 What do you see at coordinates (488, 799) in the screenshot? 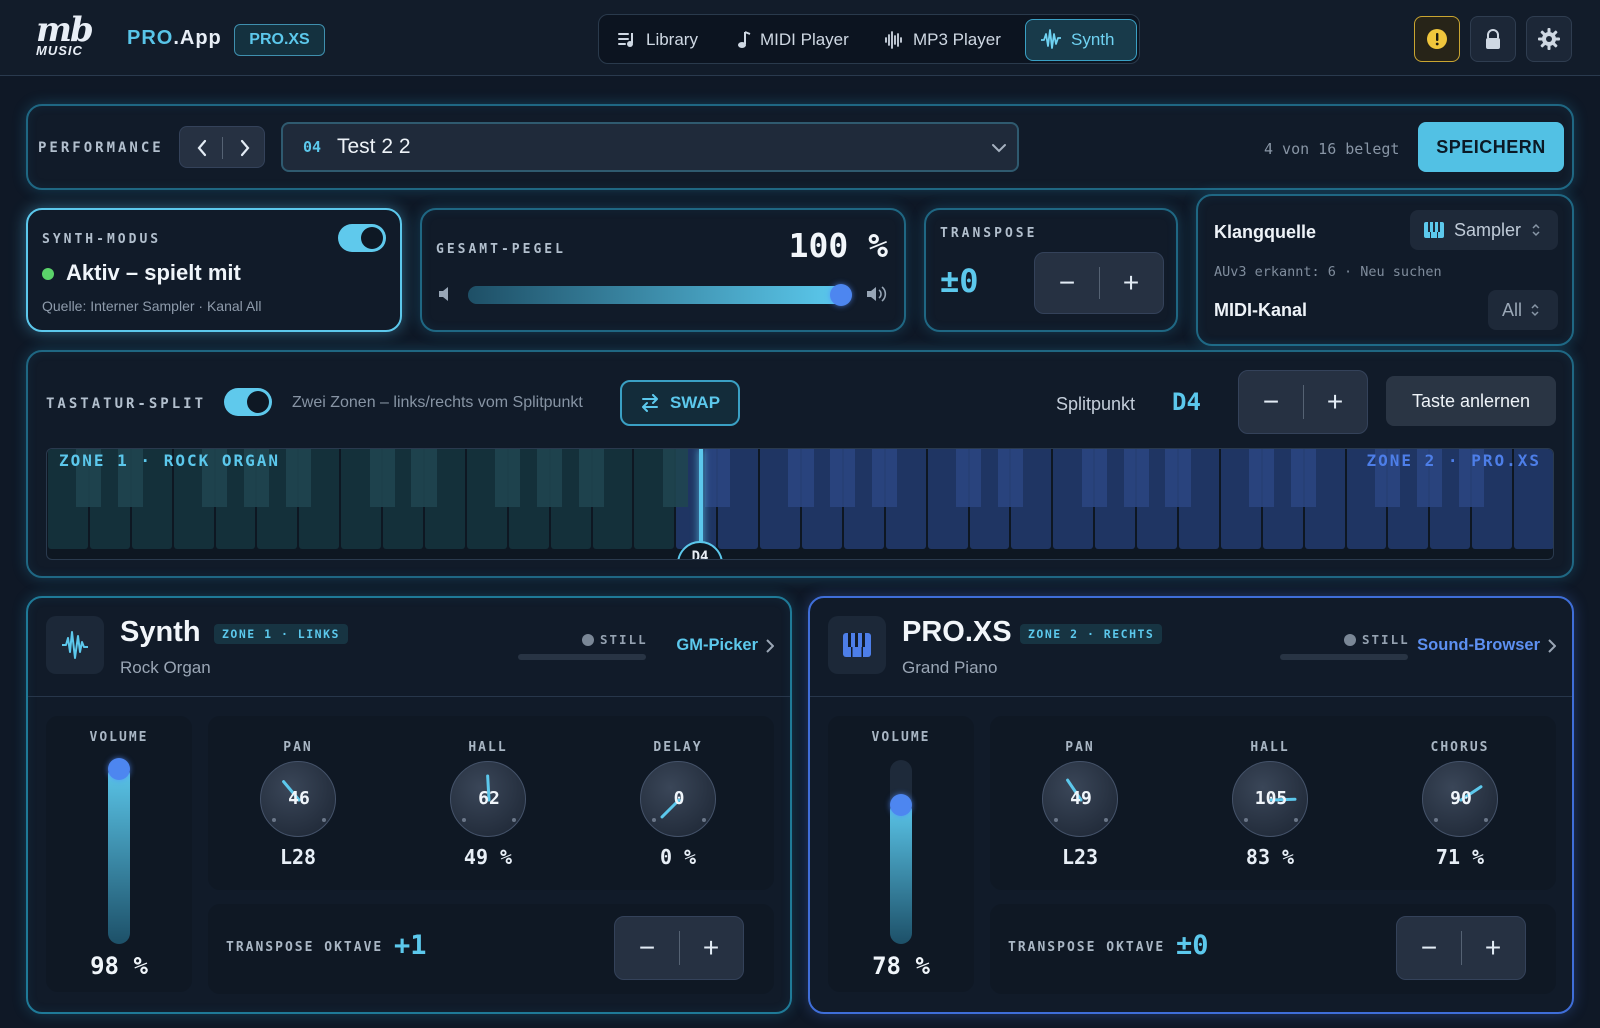
I see `knob-dial: 62` at bounding box center [488, 799].